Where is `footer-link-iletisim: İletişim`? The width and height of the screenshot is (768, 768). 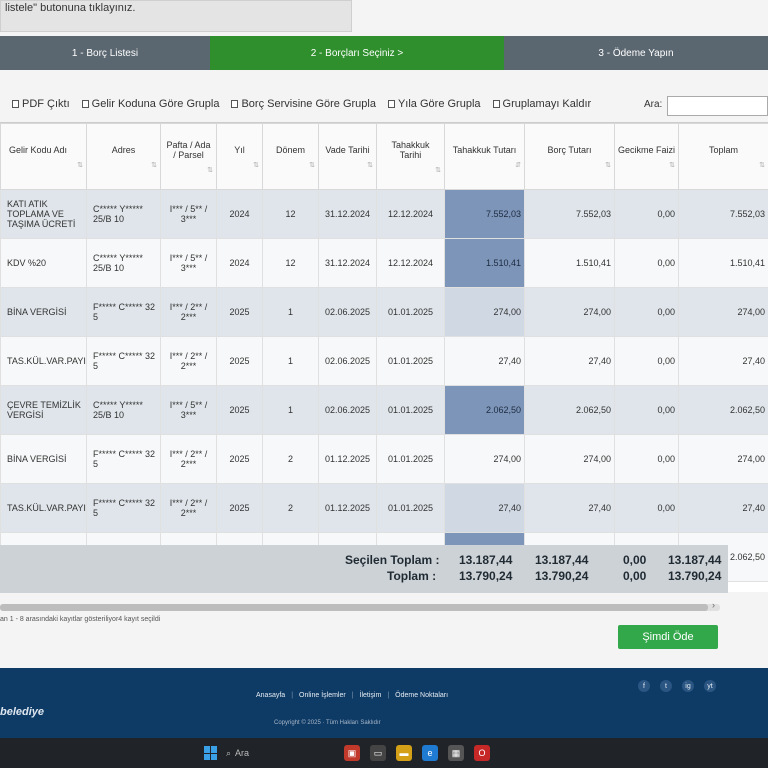
footer-link-iletisim: İletişim is located at coordinates (371, 695).